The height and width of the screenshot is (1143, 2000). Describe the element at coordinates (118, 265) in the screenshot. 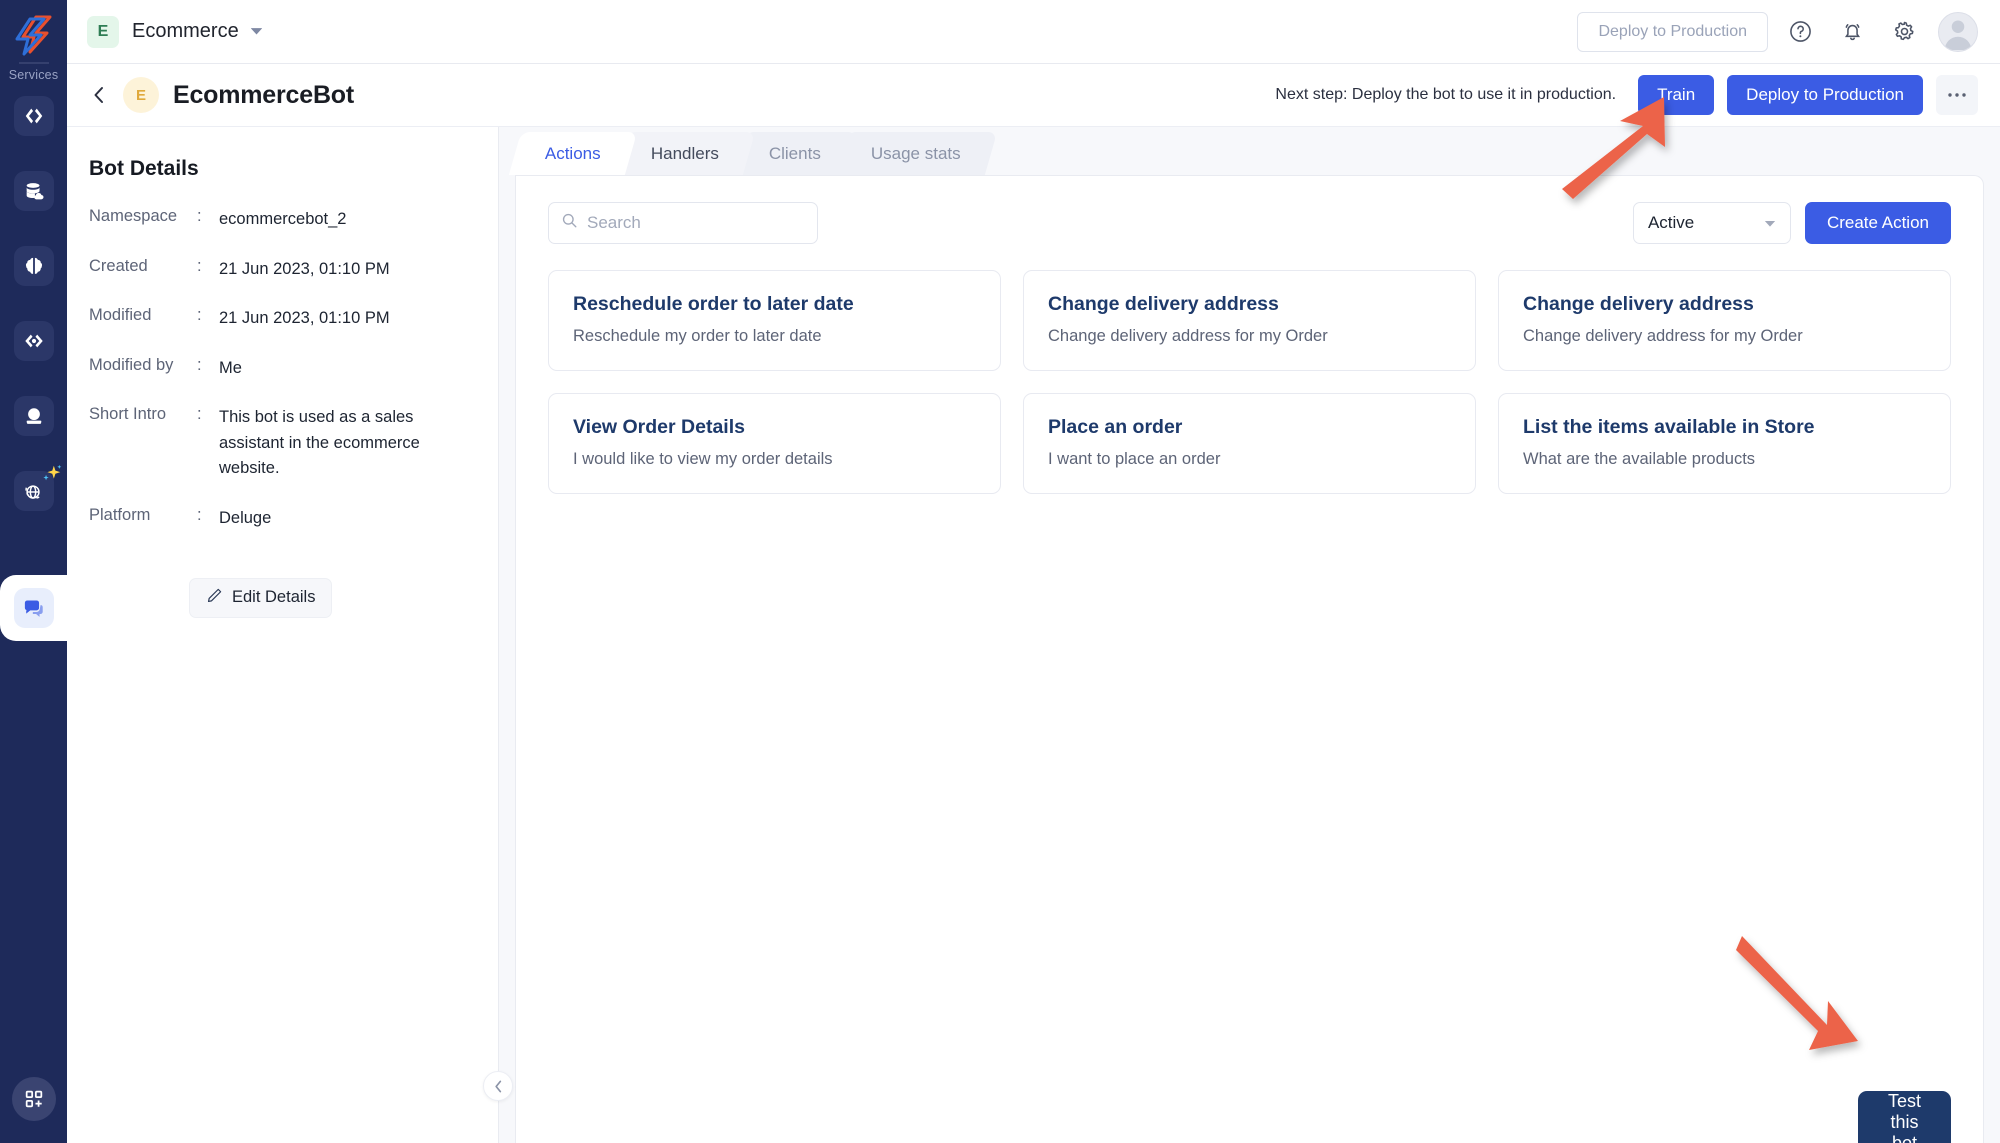

I see `detail-label: Created` at that location.